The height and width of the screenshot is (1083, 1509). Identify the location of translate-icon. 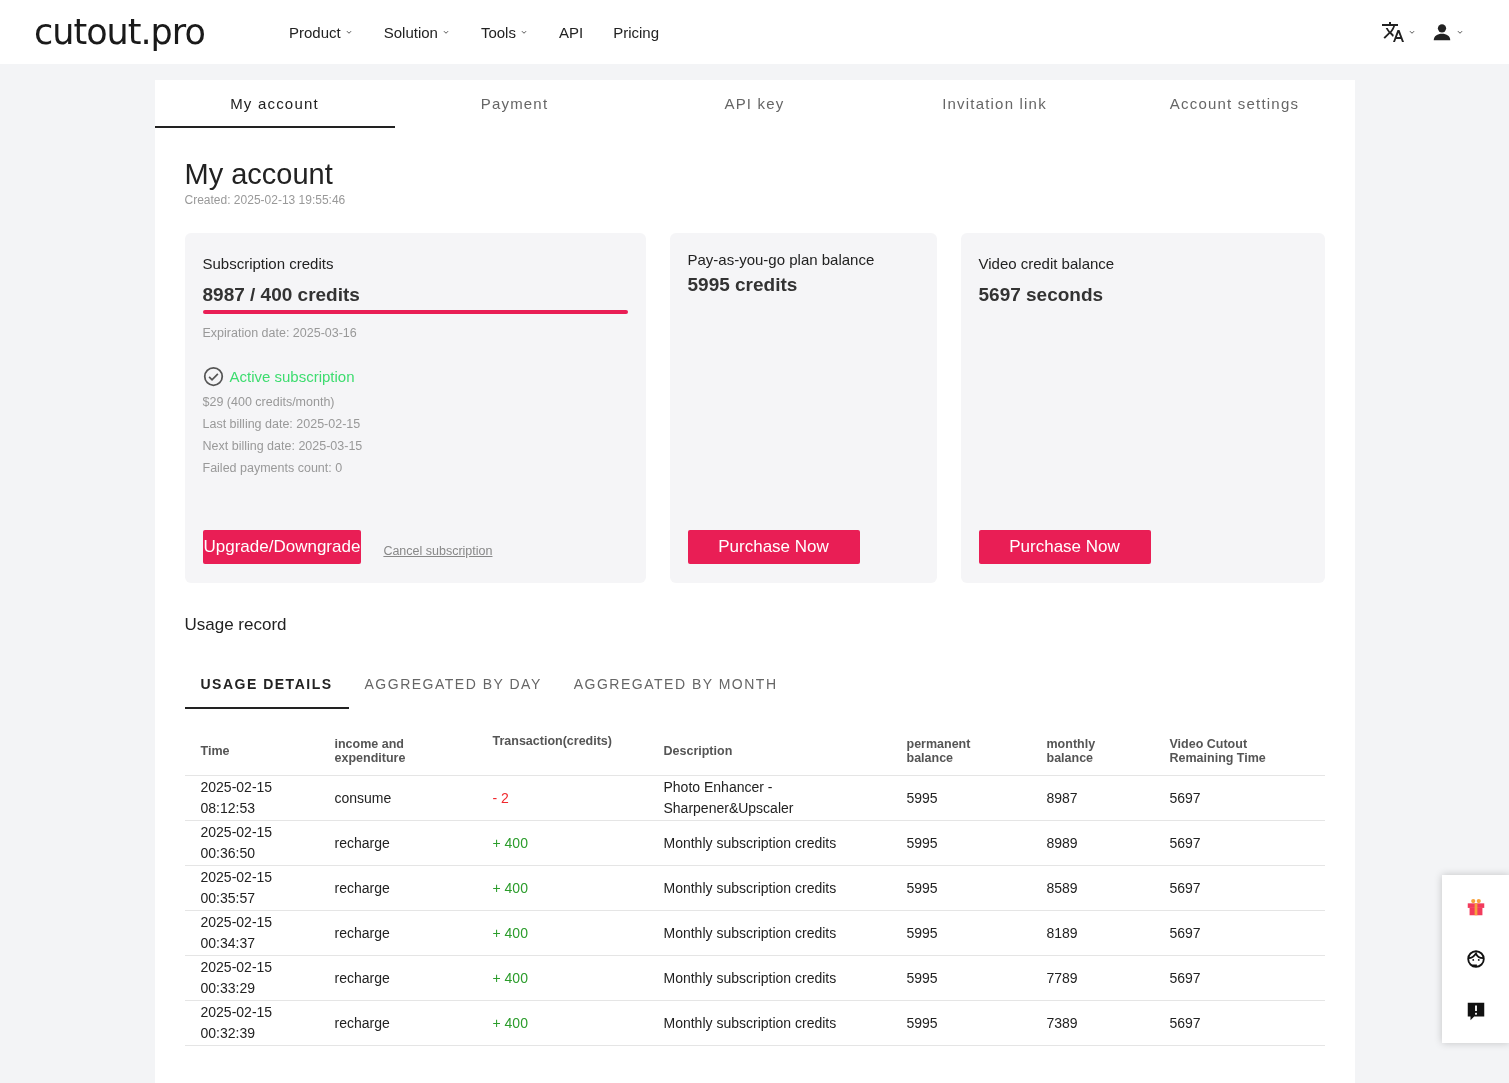
(1393, 32).